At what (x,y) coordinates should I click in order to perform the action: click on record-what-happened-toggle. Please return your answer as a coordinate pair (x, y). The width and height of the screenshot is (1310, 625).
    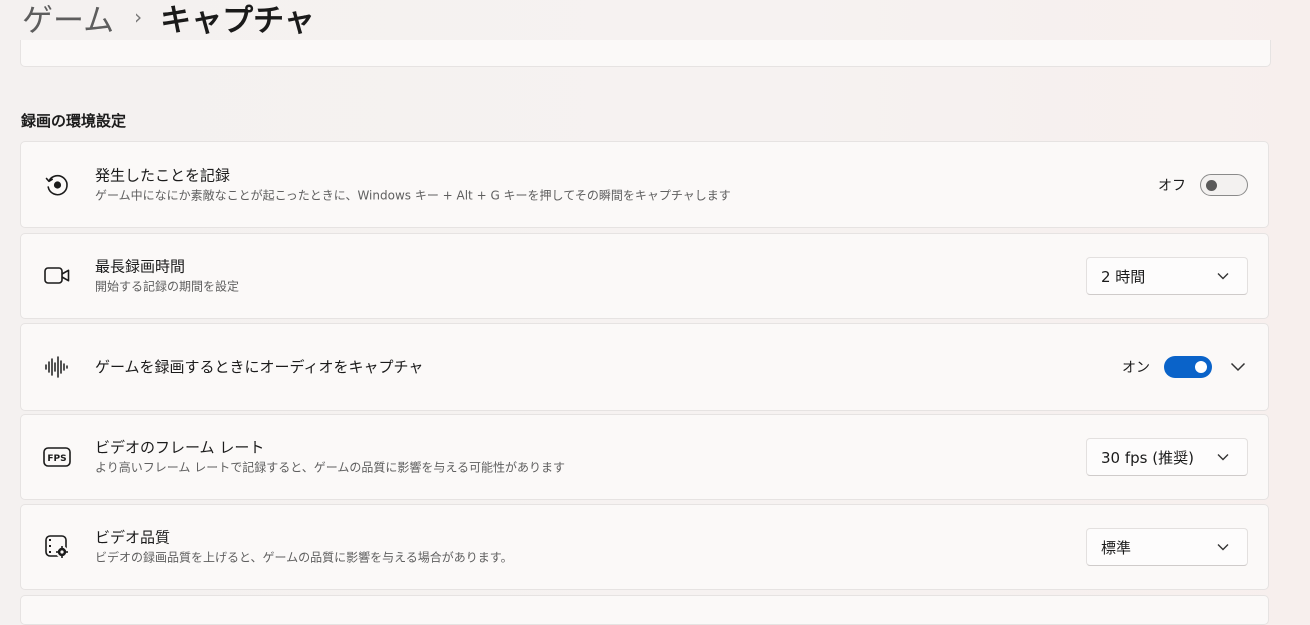
    Looking at the image, I should click on (1224, 184).